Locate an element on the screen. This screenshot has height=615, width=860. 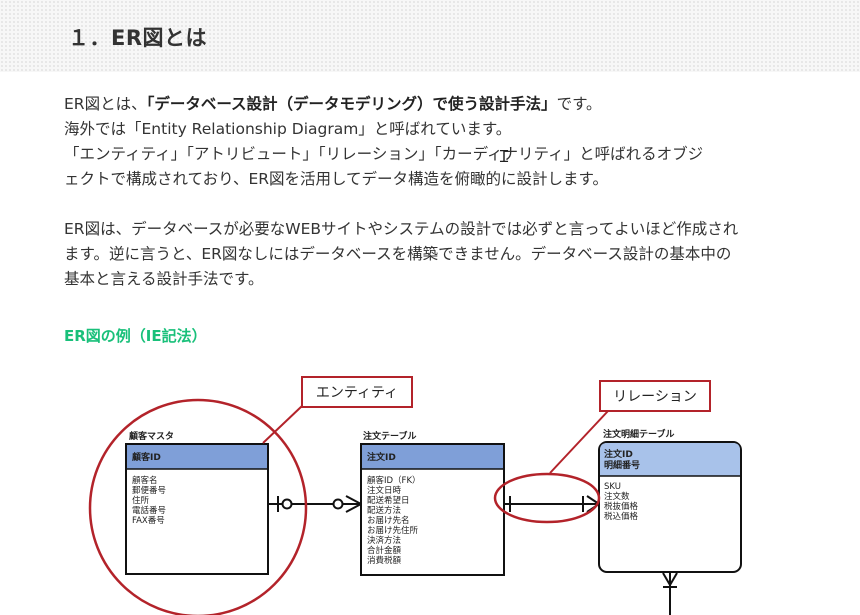
entity-order-detail-table: 注文明細テーブル 注文ID 明細番号 SKU 注文数 税抜価格 税込価格 is located at coordinates (670, 500).